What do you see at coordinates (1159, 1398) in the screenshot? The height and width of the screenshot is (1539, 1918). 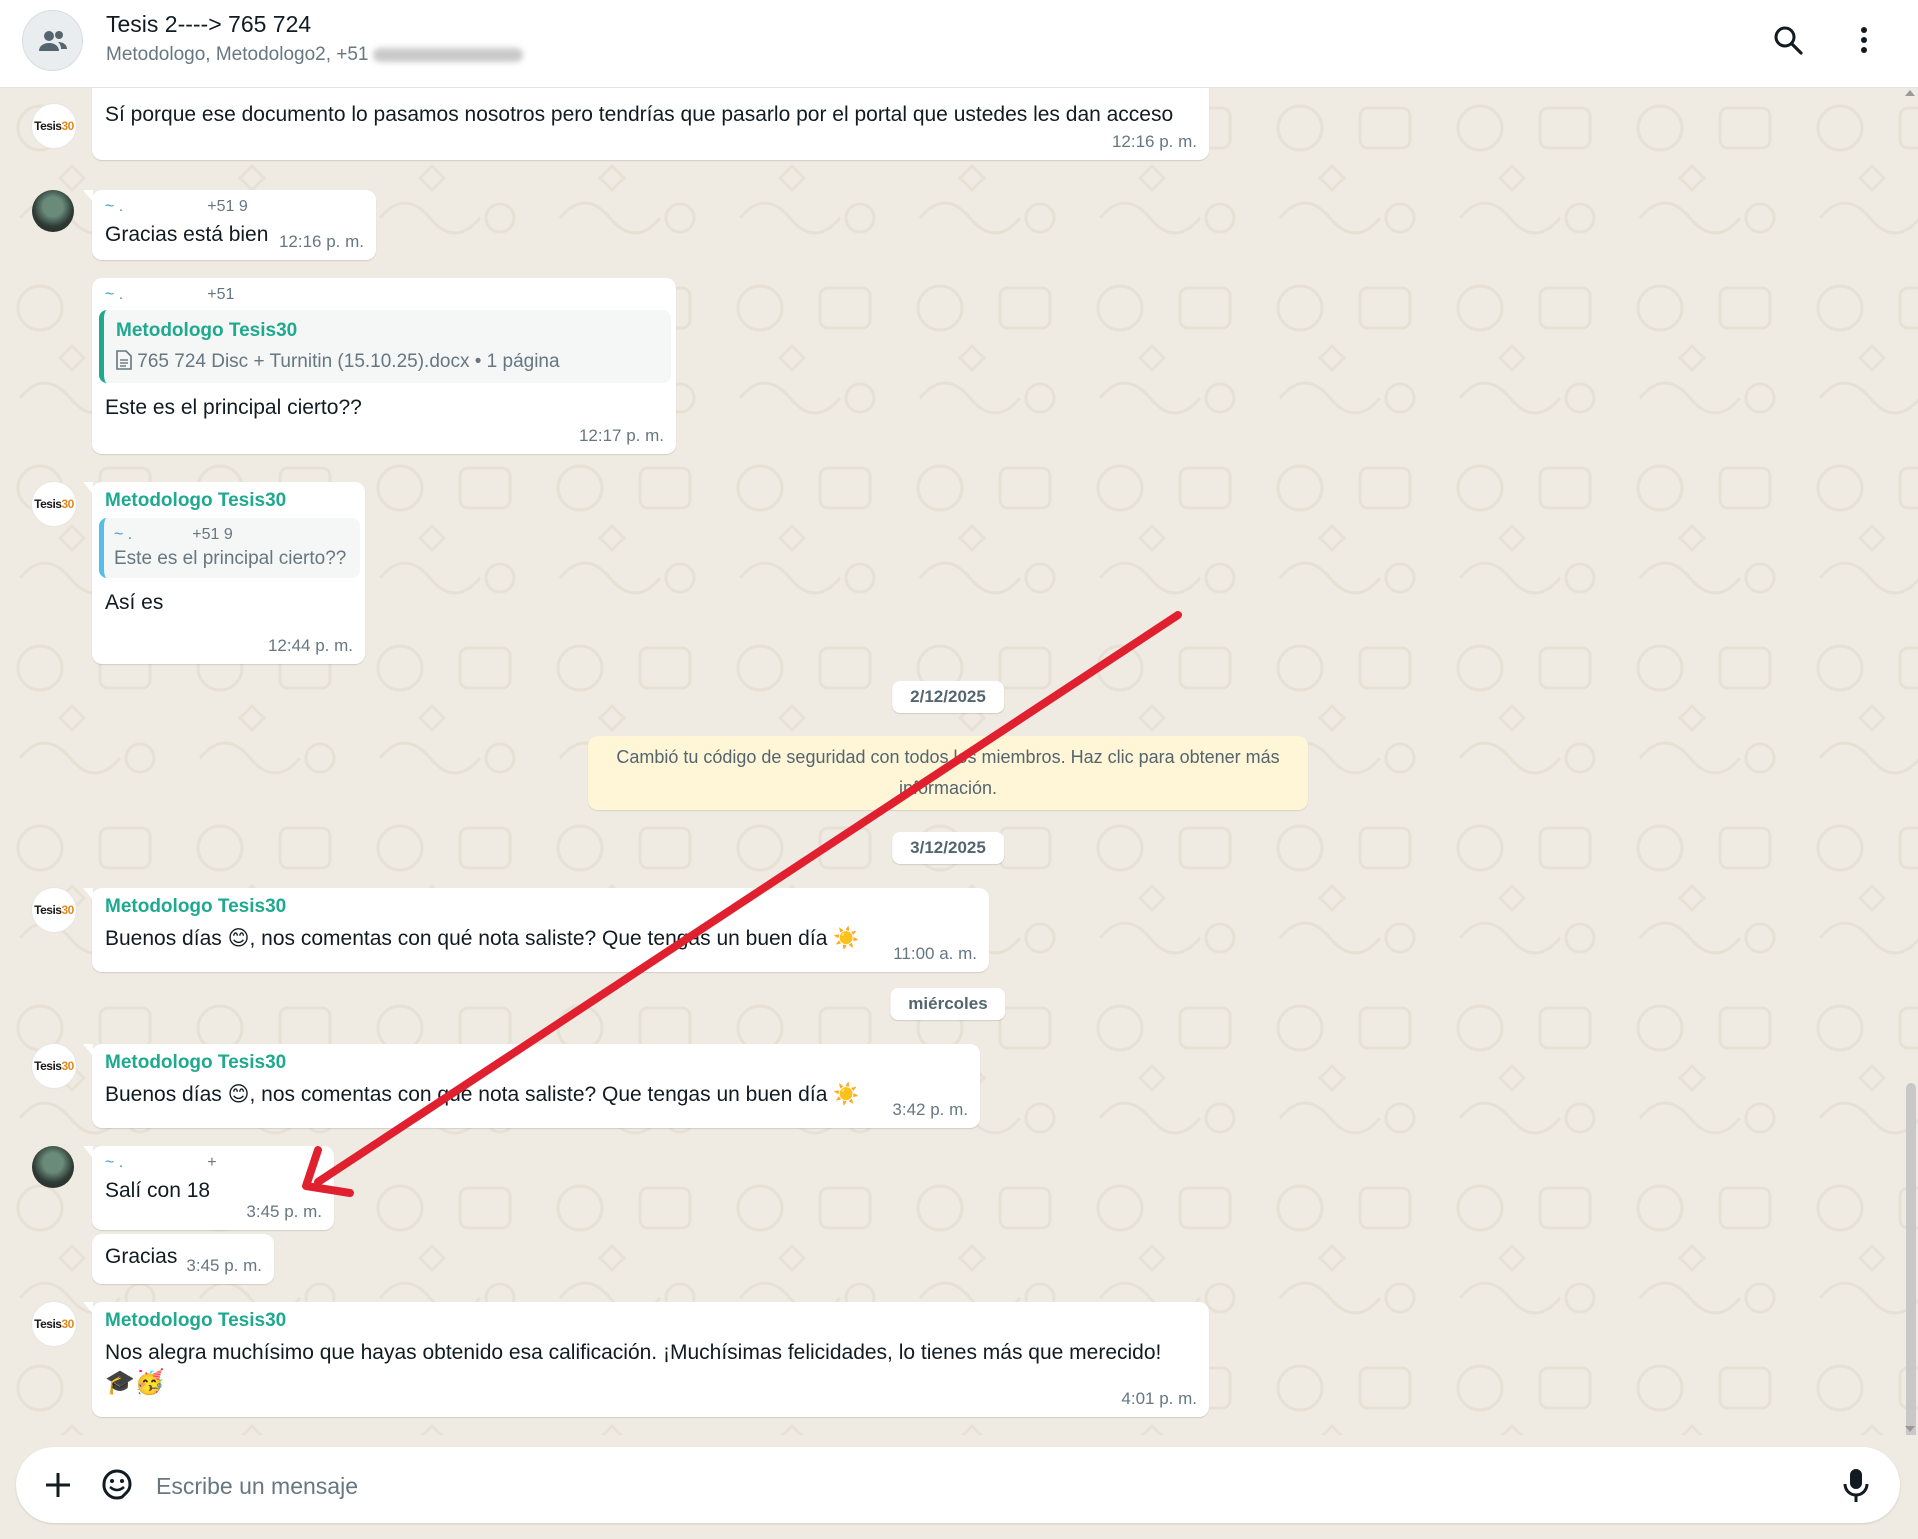 I see `message-time: 4:01 p. m.` at bounding box center [1159, 1398].